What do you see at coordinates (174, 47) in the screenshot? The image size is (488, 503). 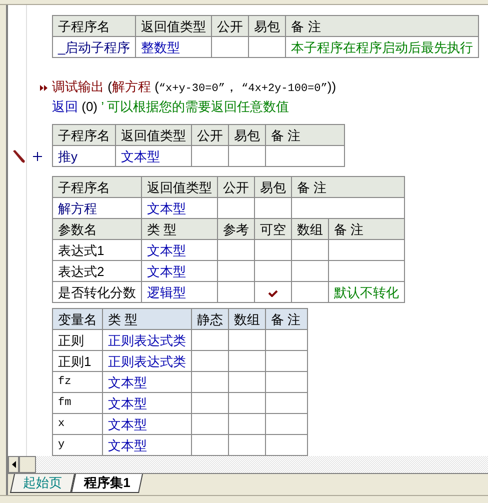 I see `type-cell: 整数型` at bounding box center [174, 47].